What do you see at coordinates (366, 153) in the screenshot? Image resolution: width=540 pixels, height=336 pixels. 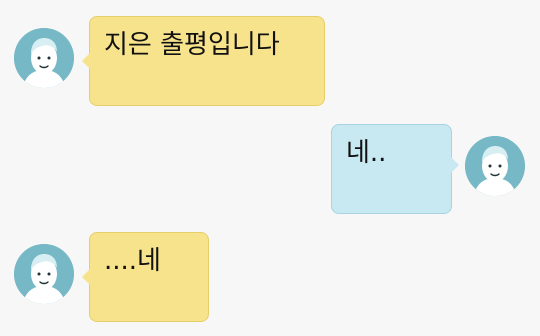 I see `message-text: 네..` at bounding box center [366, 153].